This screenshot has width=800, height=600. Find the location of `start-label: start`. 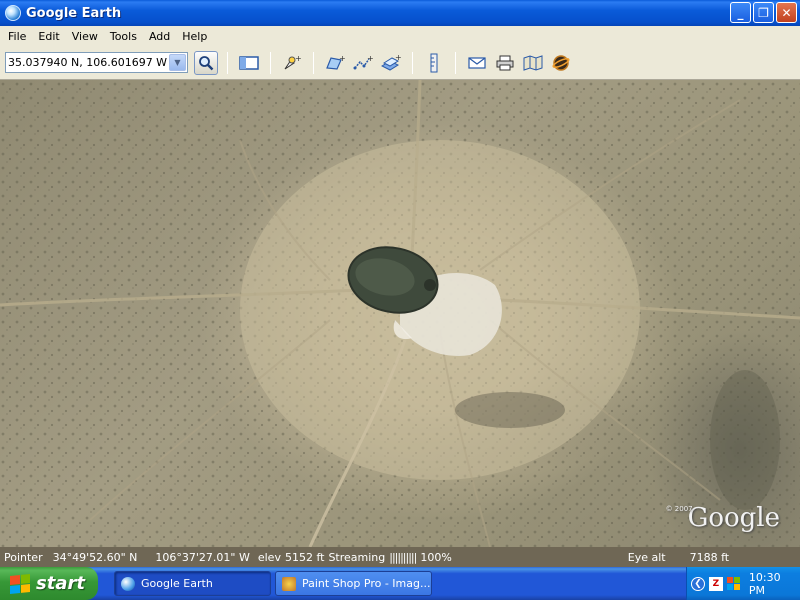

start-label: start is located at coordinates (60, 583).